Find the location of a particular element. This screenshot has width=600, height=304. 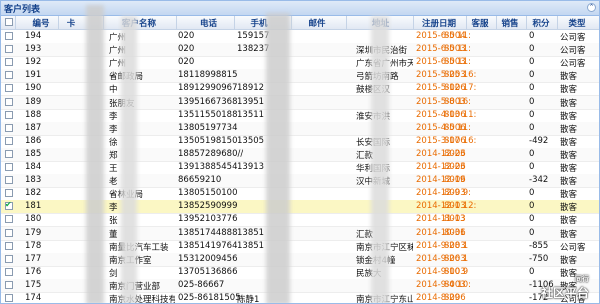

row-mobile: 13851 is located at coordinates (251, 245).